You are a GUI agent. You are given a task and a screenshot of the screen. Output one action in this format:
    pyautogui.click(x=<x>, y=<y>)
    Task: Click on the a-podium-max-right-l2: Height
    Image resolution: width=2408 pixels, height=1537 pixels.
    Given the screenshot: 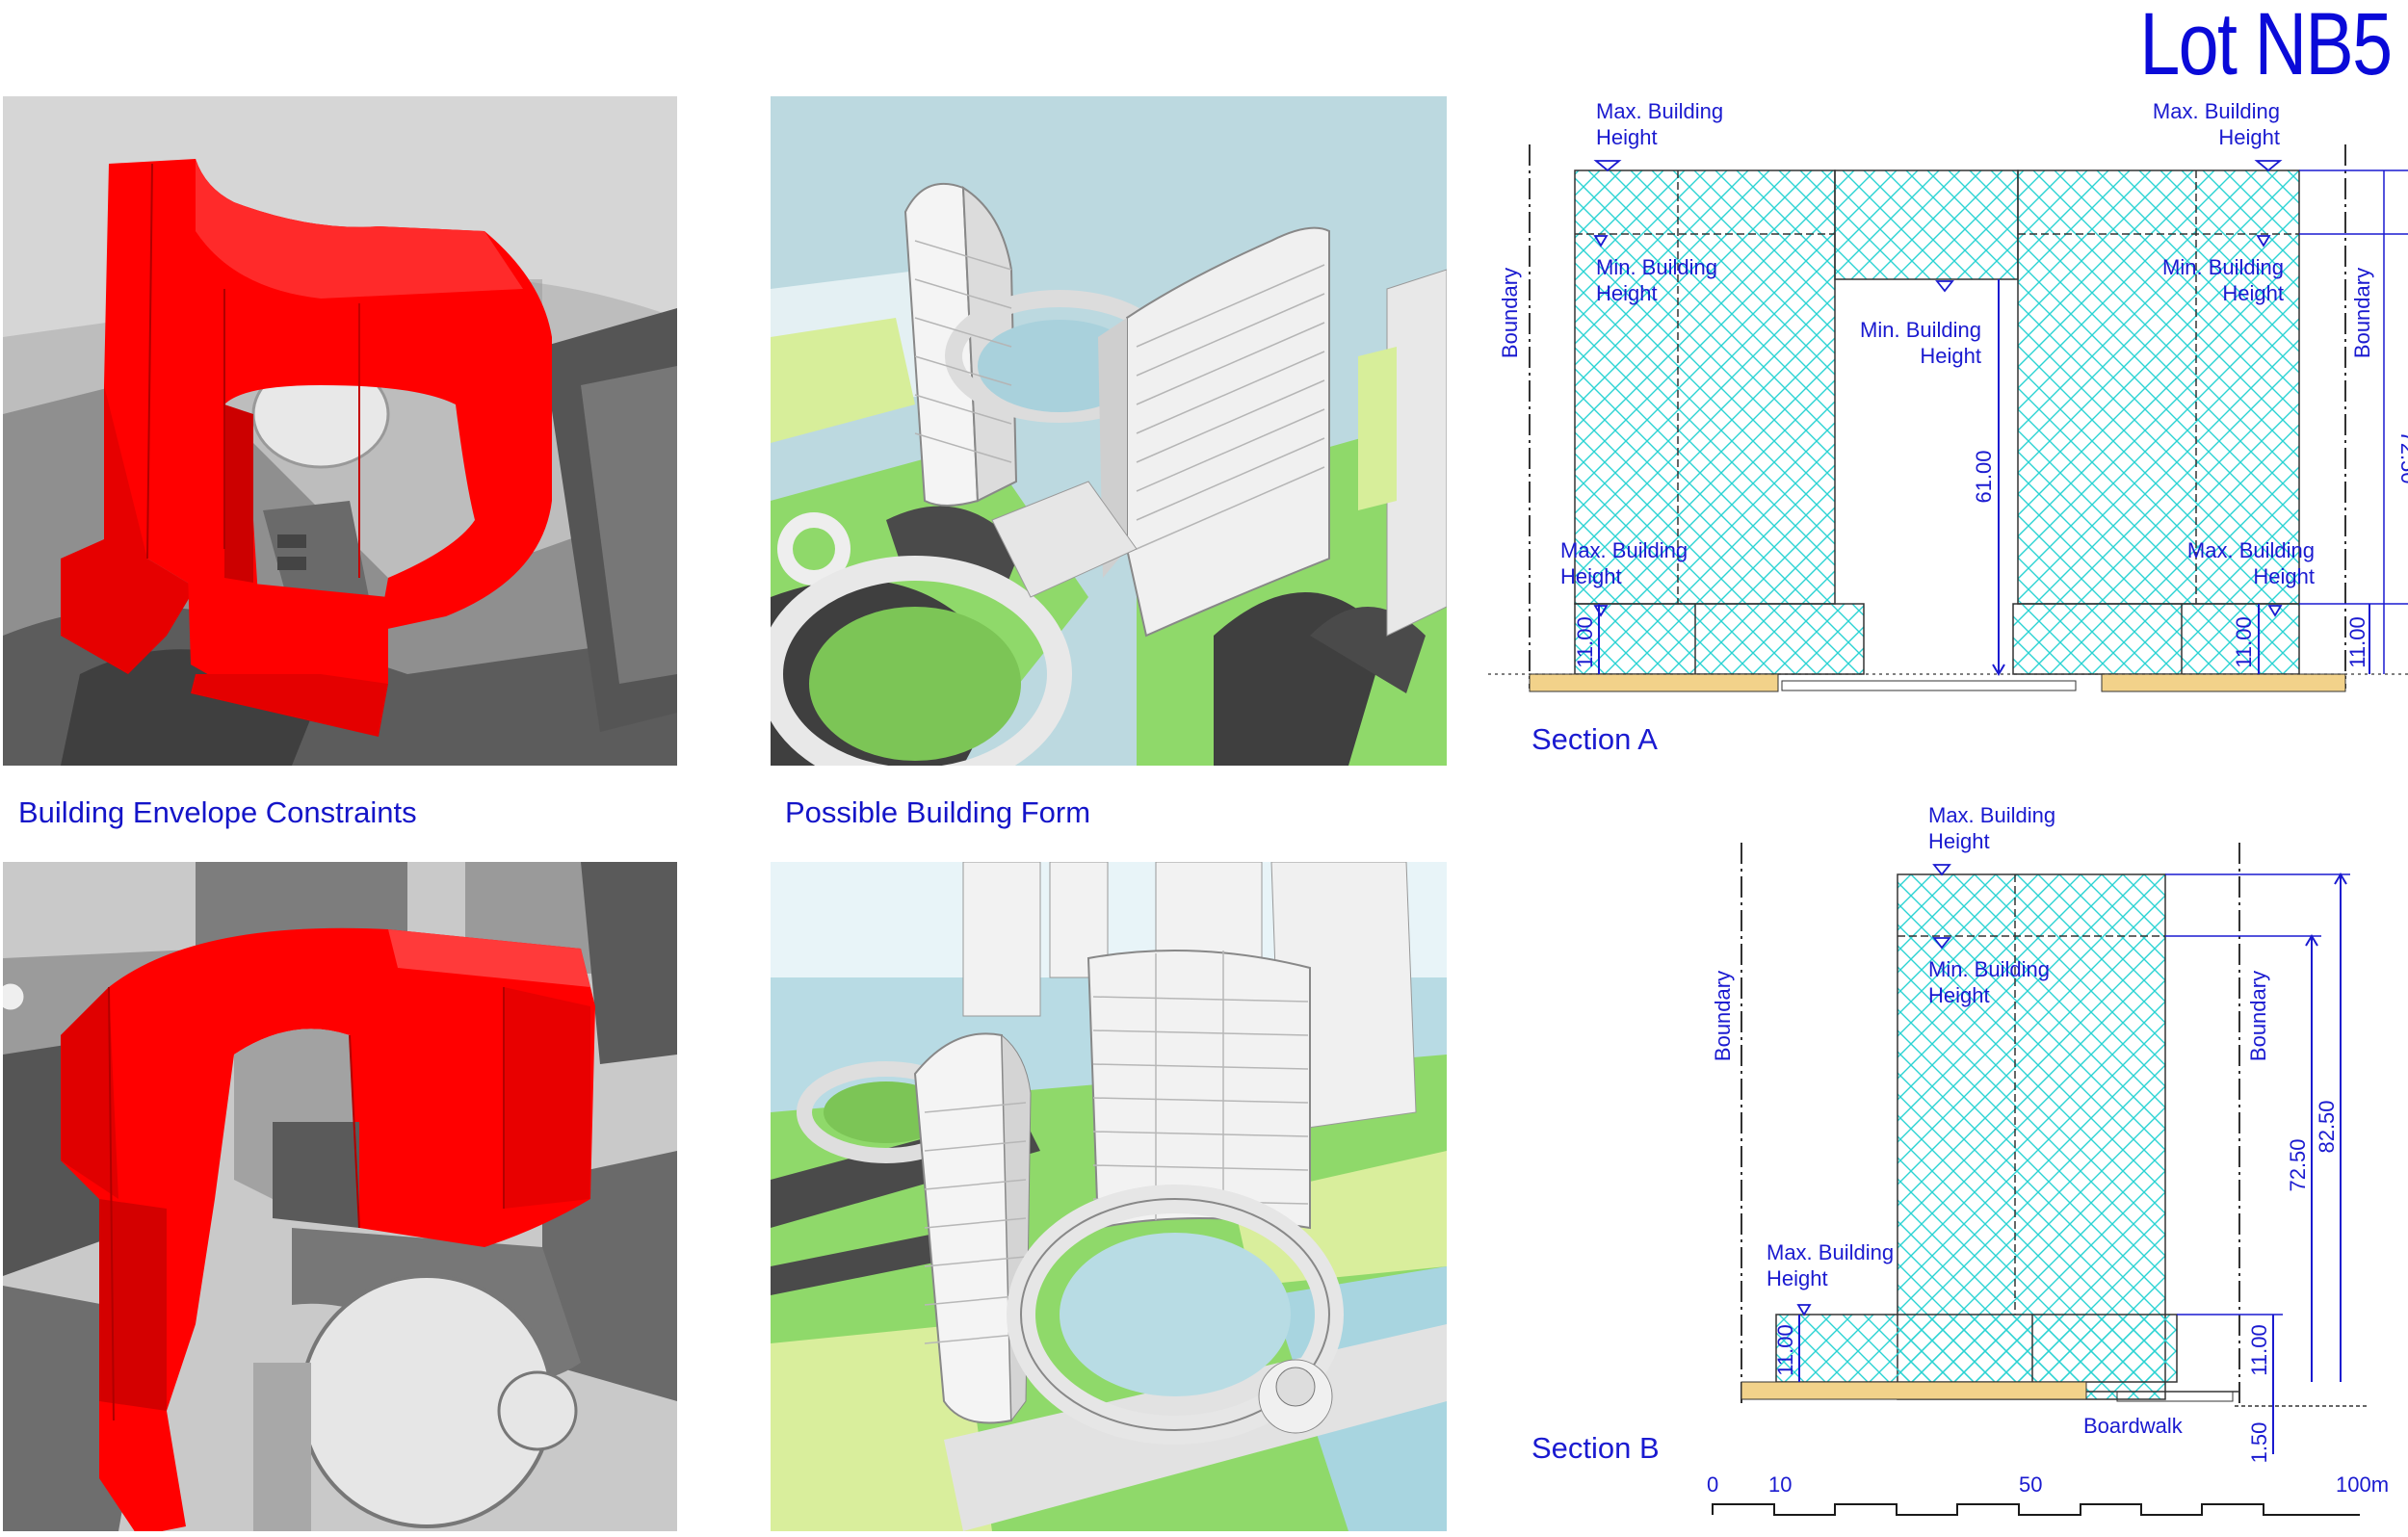 What is the action you would take?
    pyautogui.click(x=2284, y=576)
    